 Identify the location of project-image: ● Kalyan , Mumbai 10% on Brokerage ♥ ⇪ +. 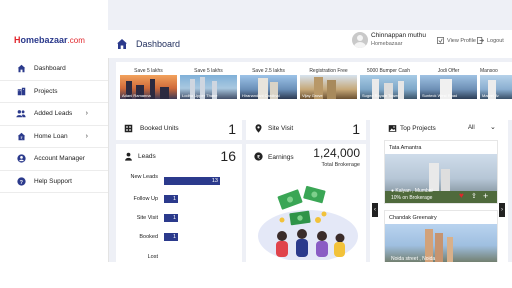
(441, 178).